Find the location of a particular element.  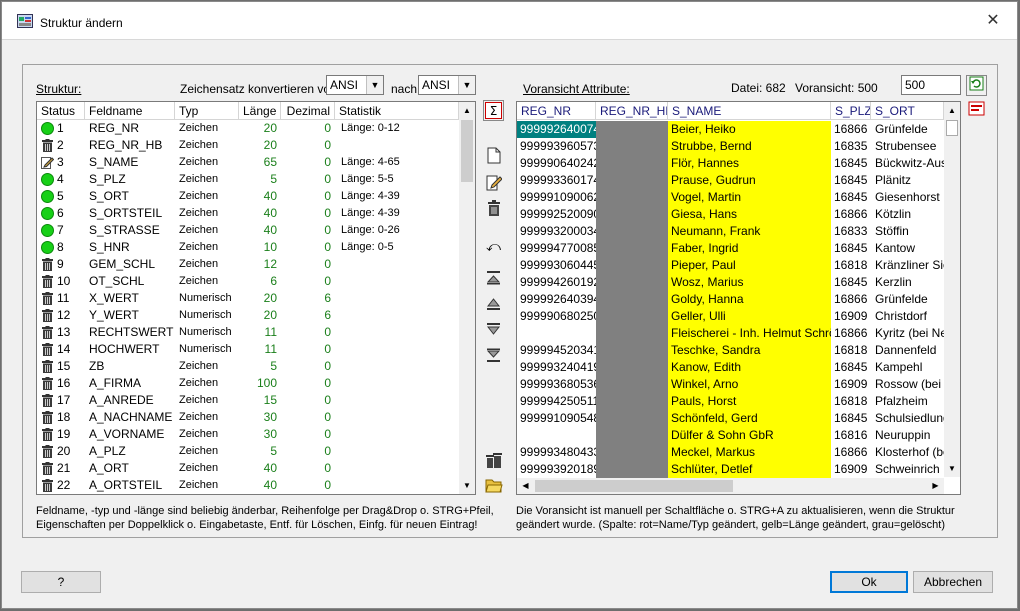

structure-row: 16 A_FIRMA Zeichen 100 0 is located at coordinates (248, 383).